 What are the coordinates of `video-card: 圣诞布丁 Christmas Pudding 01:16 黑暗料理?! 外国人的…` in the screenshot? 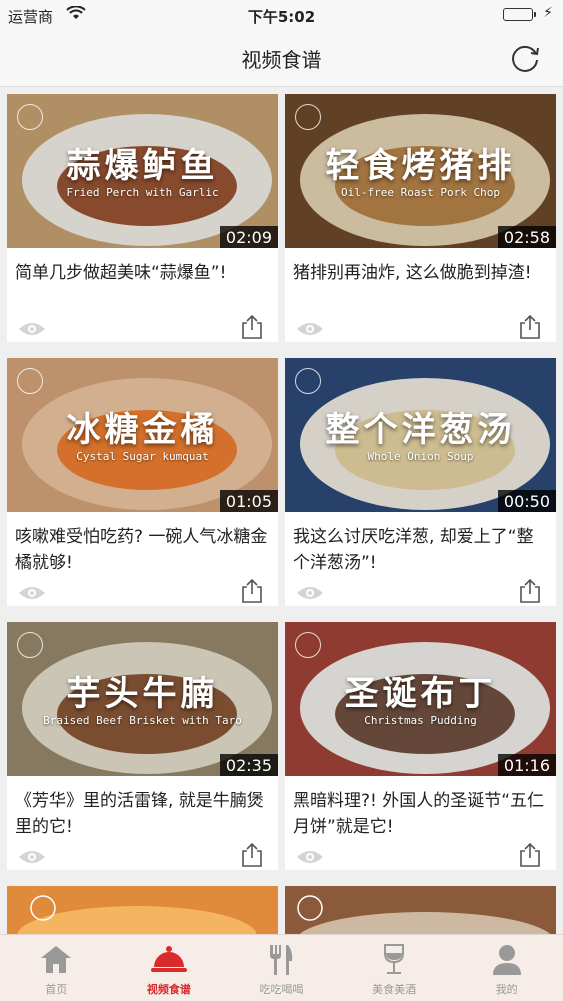 It's located at (420, 746).